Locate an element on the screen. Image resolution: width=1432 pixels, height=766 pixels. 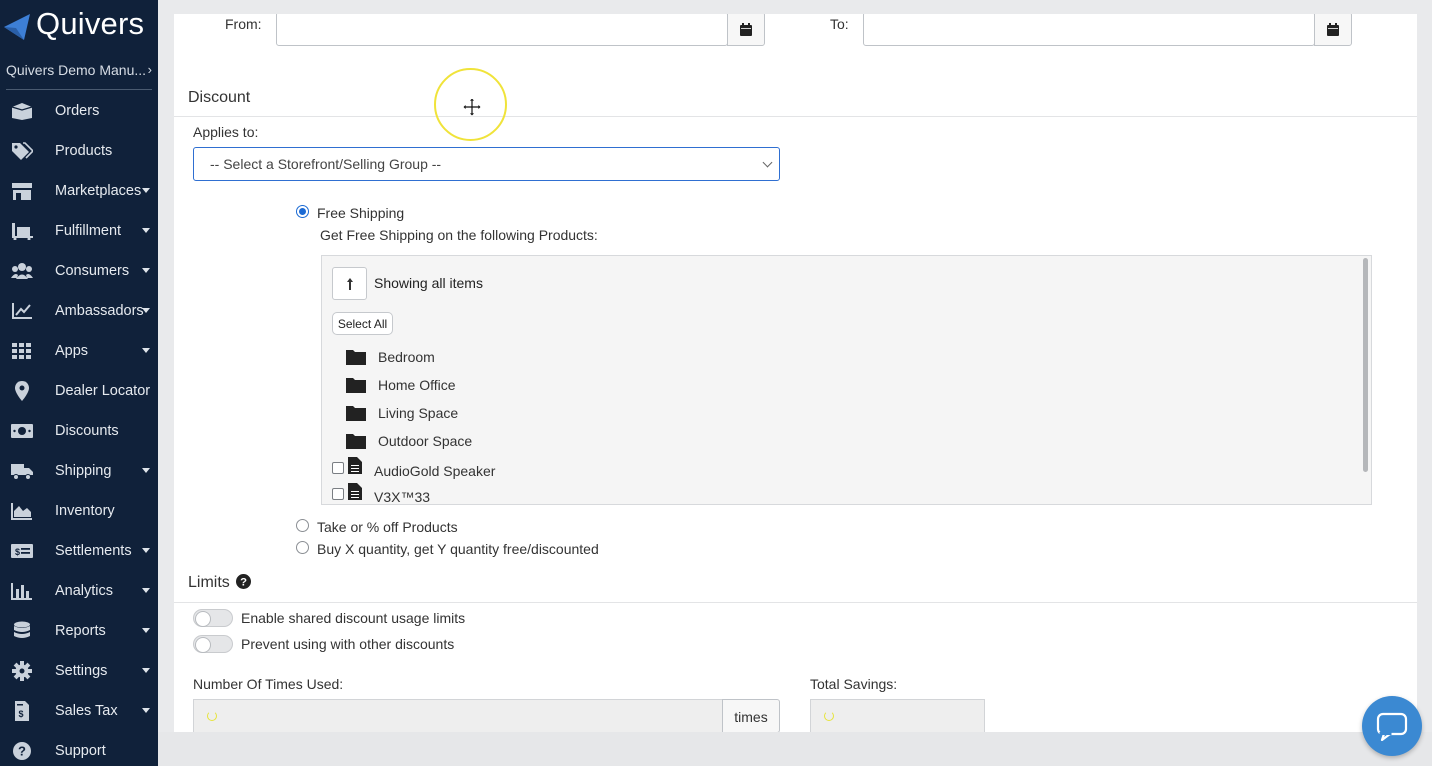
bottom-bar is located at coordinates (795, 749).